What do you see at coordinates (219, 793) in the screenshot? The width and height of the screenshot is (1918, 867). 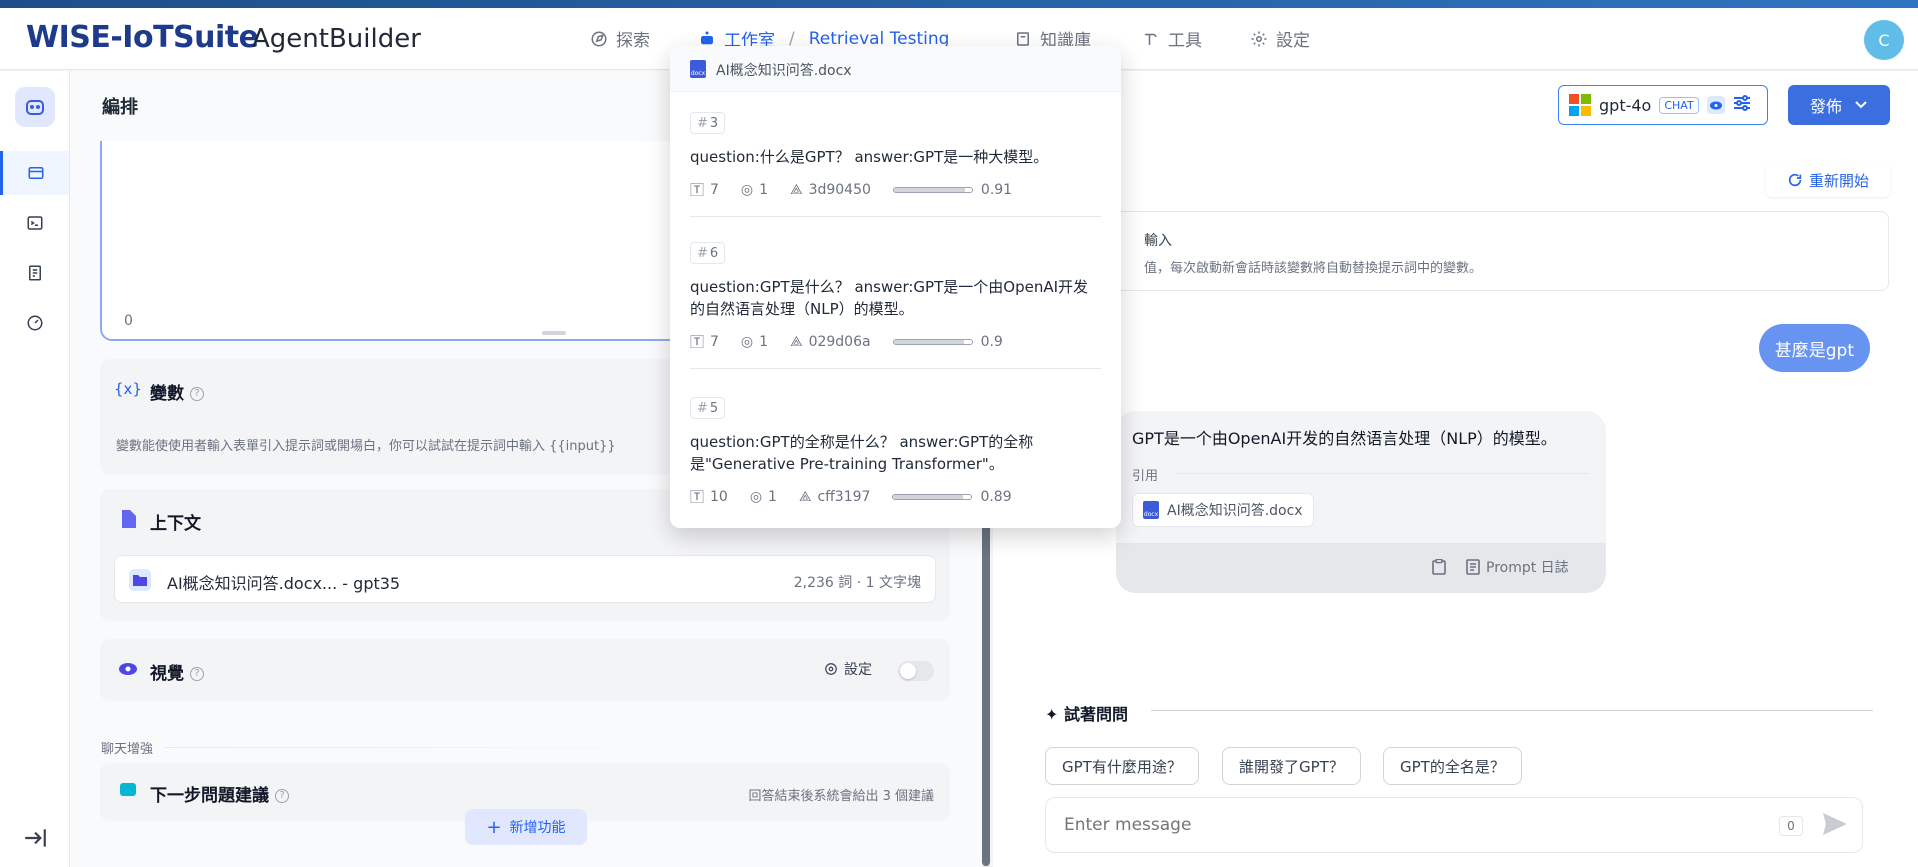 I see `next-suggest-title: 下一步問題建議?` at bounding box center [219, 793].